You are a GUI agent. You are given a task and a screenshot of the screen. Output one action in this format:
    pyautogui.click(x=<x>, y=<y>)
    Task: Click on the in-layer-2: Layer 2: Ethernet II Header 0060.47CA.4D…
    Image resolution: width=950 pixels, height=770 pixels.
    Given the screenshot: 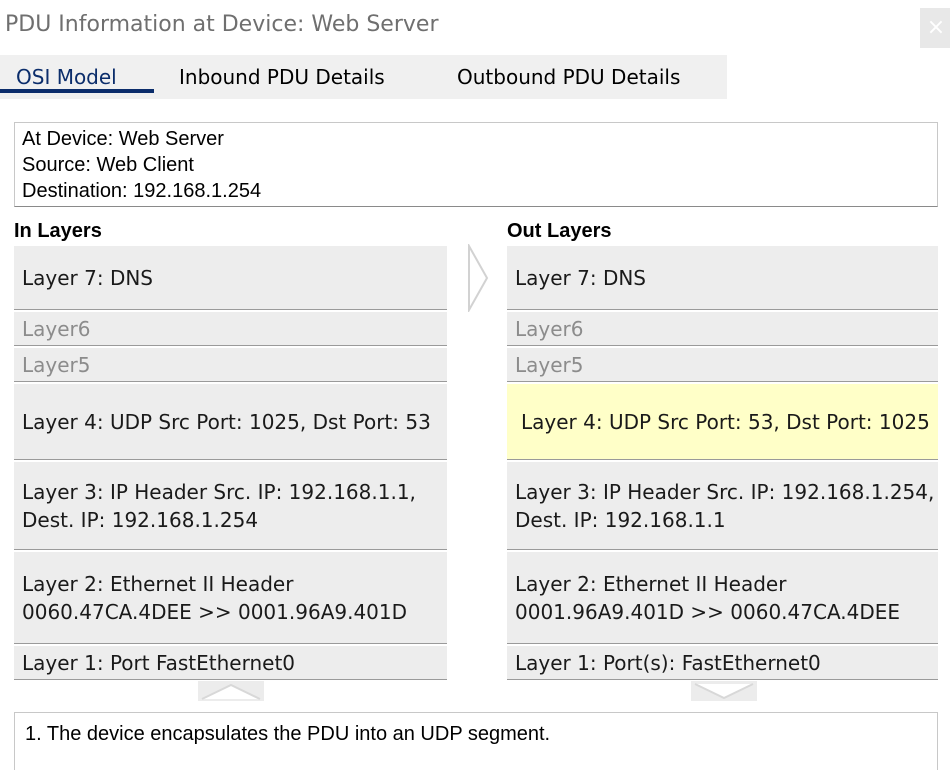 What is the action you would take?
    pyautogui.click(x=230, y=598)
    